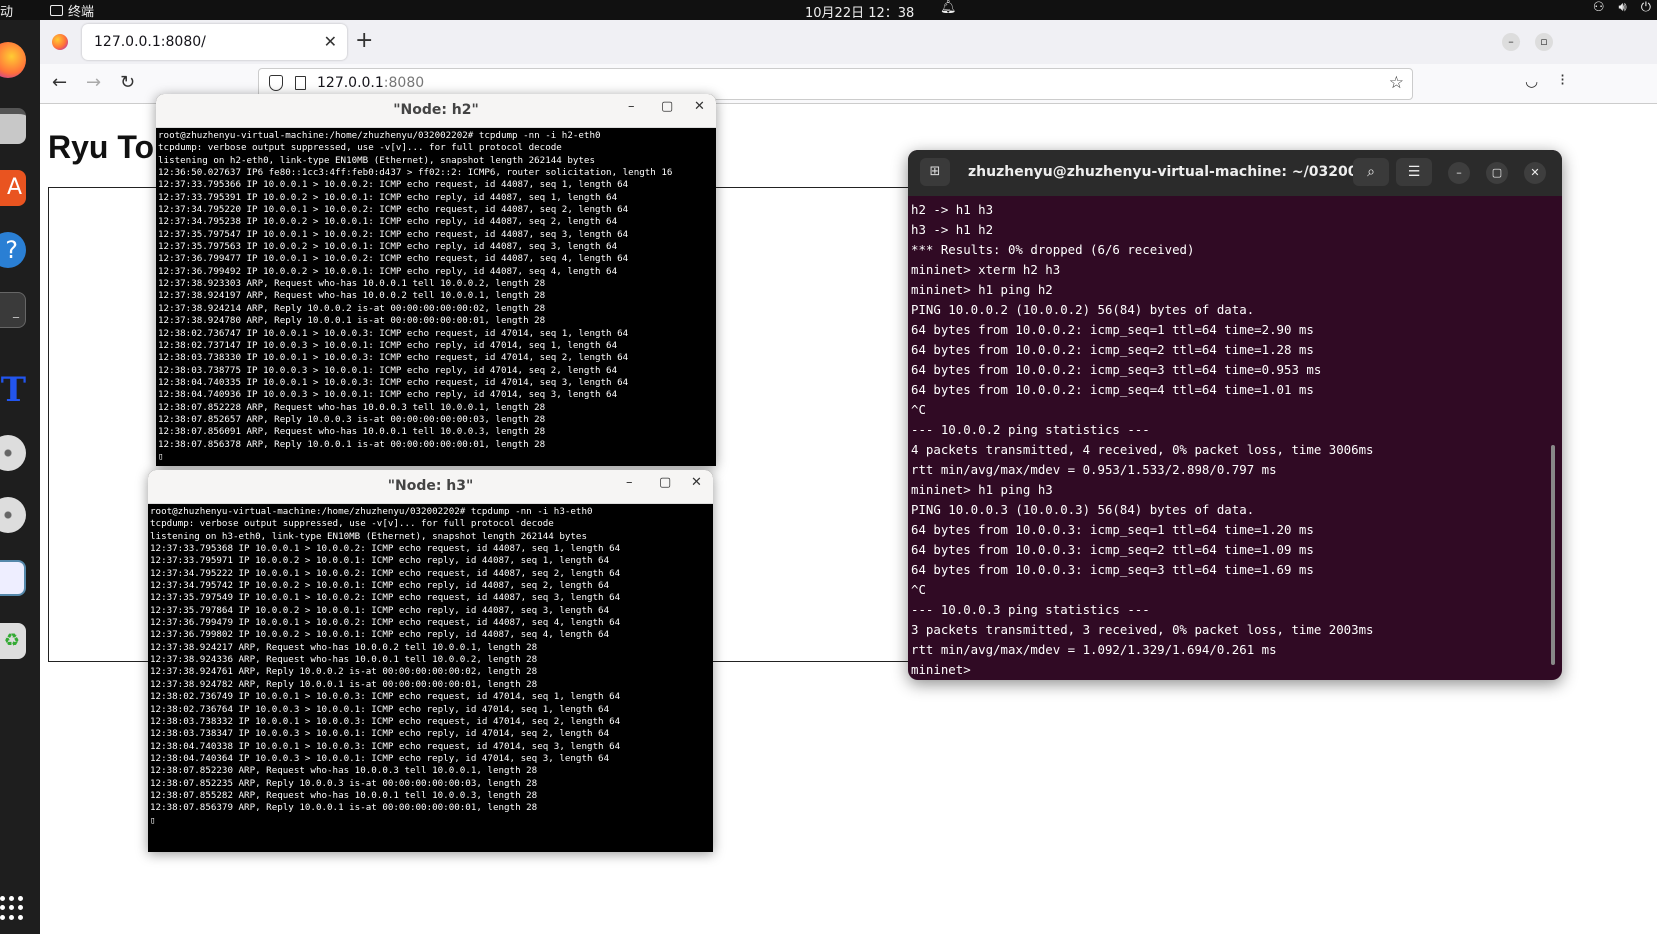  I want to click on app-menu: 终端, so click(72, 10).